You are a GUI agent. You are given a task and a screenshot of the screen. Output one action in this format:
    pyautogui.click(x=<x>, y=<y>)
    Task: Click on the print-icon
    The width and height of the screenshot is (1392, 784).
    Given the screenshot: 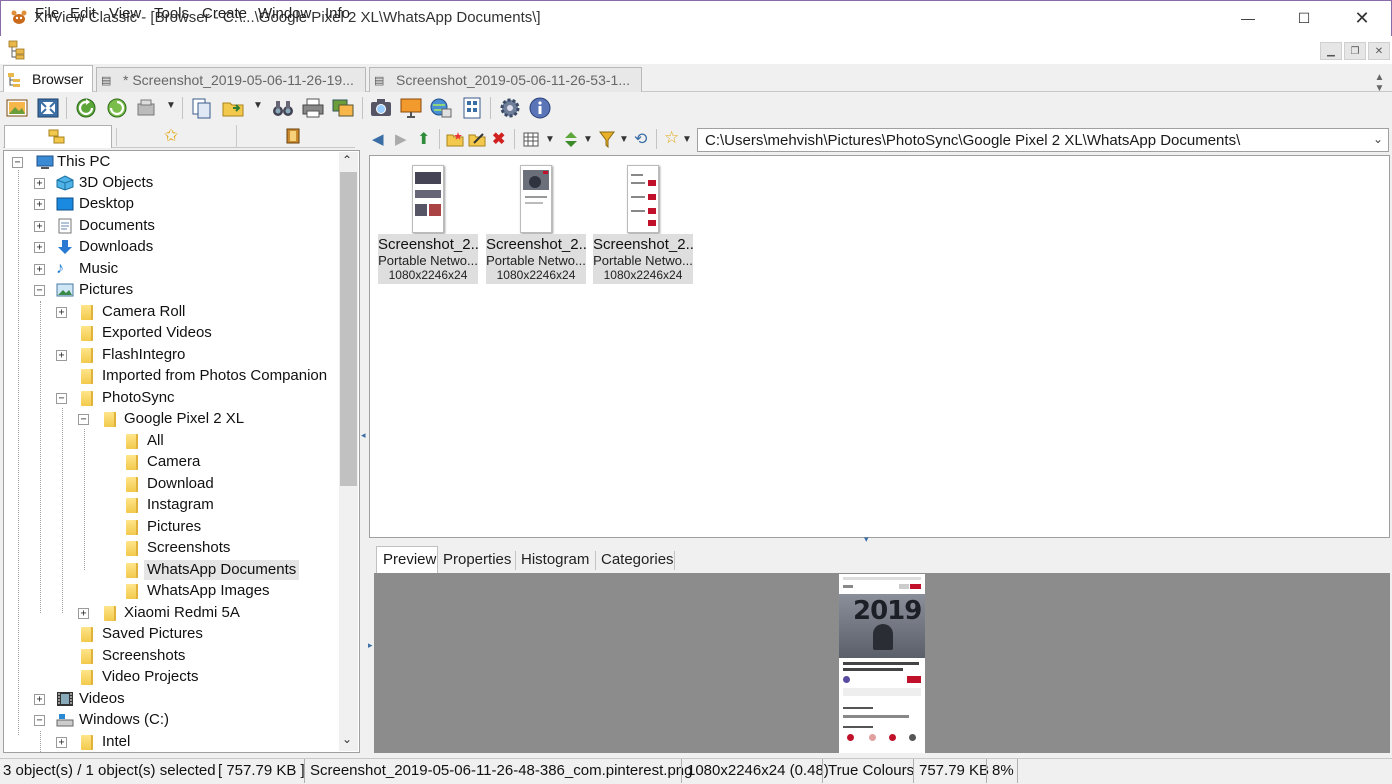 What is the action you would take?
    pyautogui.click(x=313, y=108)
    